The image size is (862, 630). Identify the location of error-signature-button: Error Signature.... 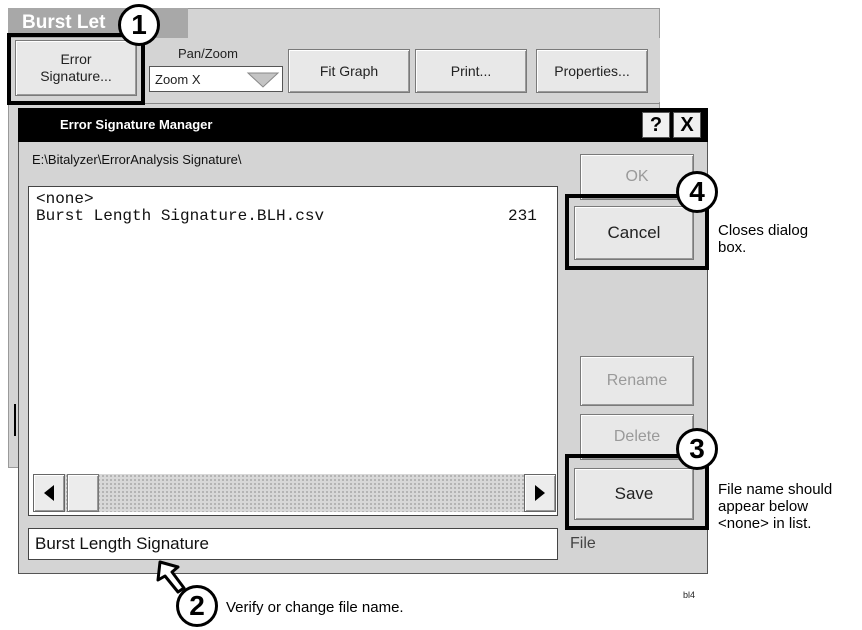
(76, 68).